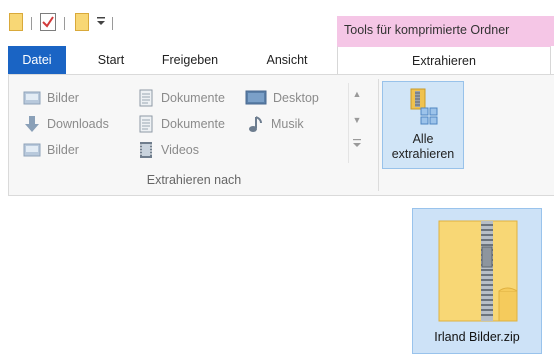 This screenshot has height=354, width=554. What do you see at coordinates (287, 60) in the screenshot?
I see `tab-ansicht: Ansicht` at bounding box center [287, 60].